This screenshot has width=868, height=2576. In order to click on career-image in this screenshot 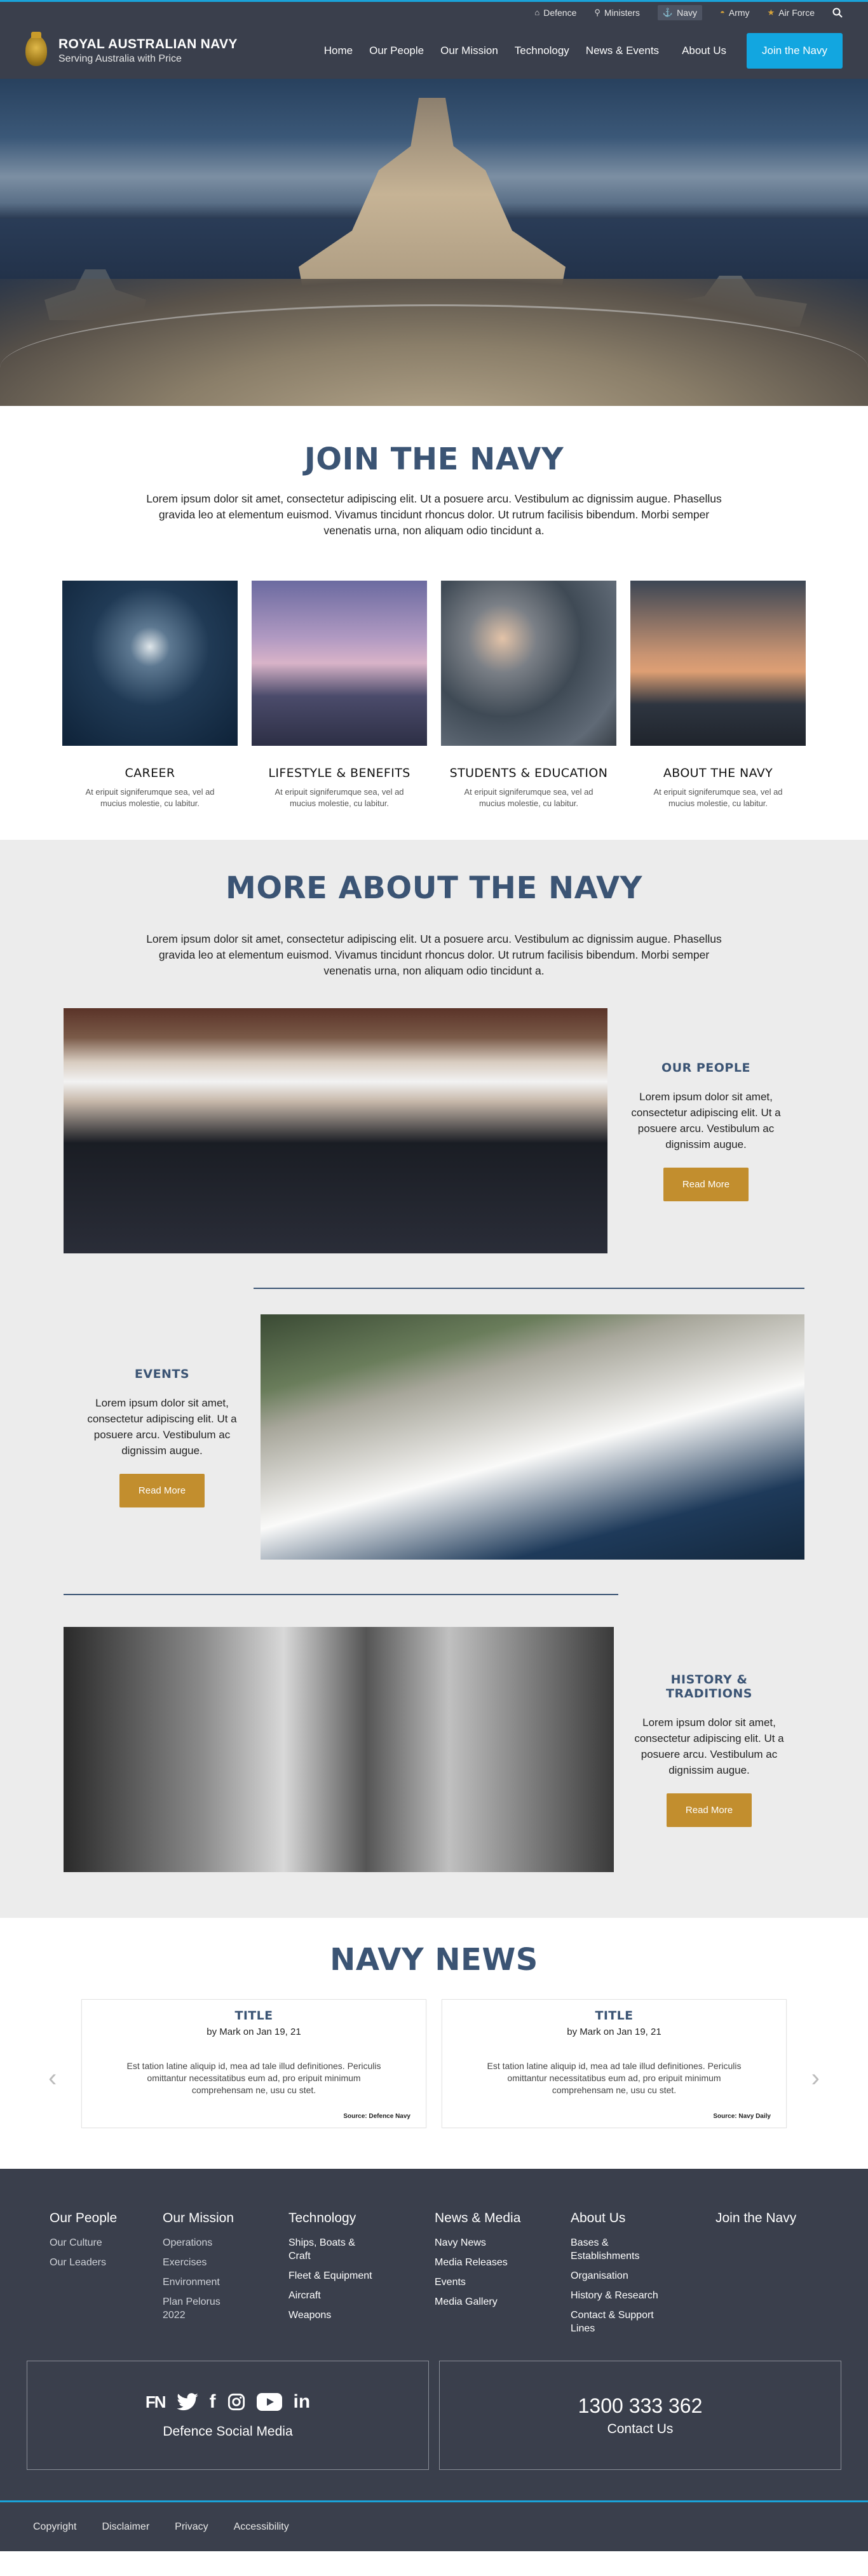, I will do `click(150, 663)`.